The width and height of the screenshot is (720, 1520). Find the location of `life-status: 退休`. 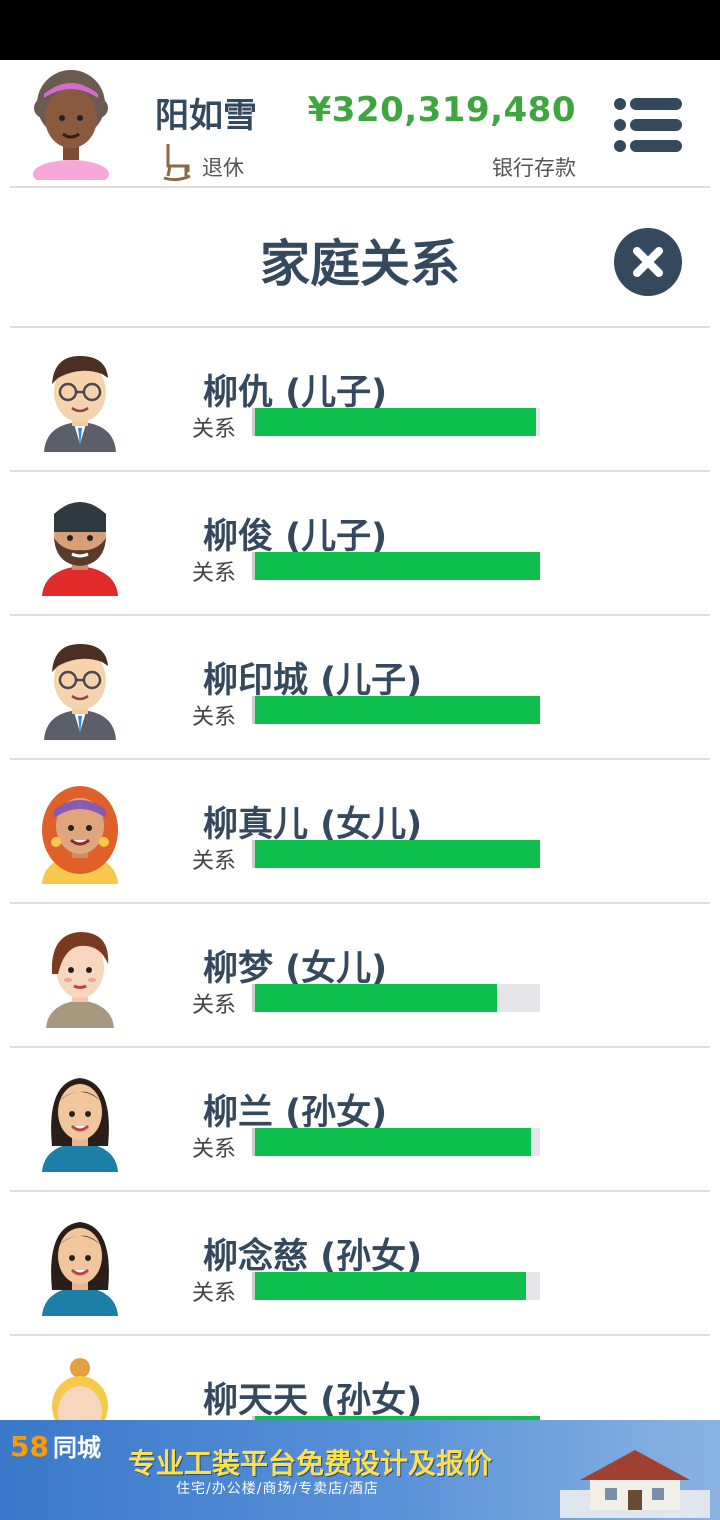

life-status: 退休 is located at coordinates (223, 168).